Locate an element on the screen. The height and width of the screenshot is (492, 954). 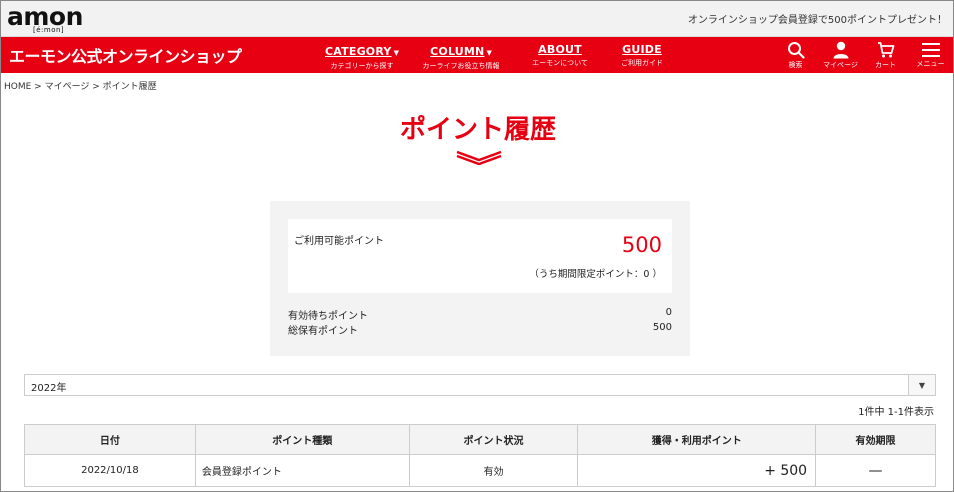
total-points-value: 500 is located at coordinates (662, 327).